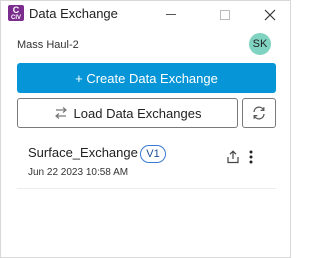 The image size is (320, 258). I want to click on project-name: Mass Haul-2, so click(48, 45).